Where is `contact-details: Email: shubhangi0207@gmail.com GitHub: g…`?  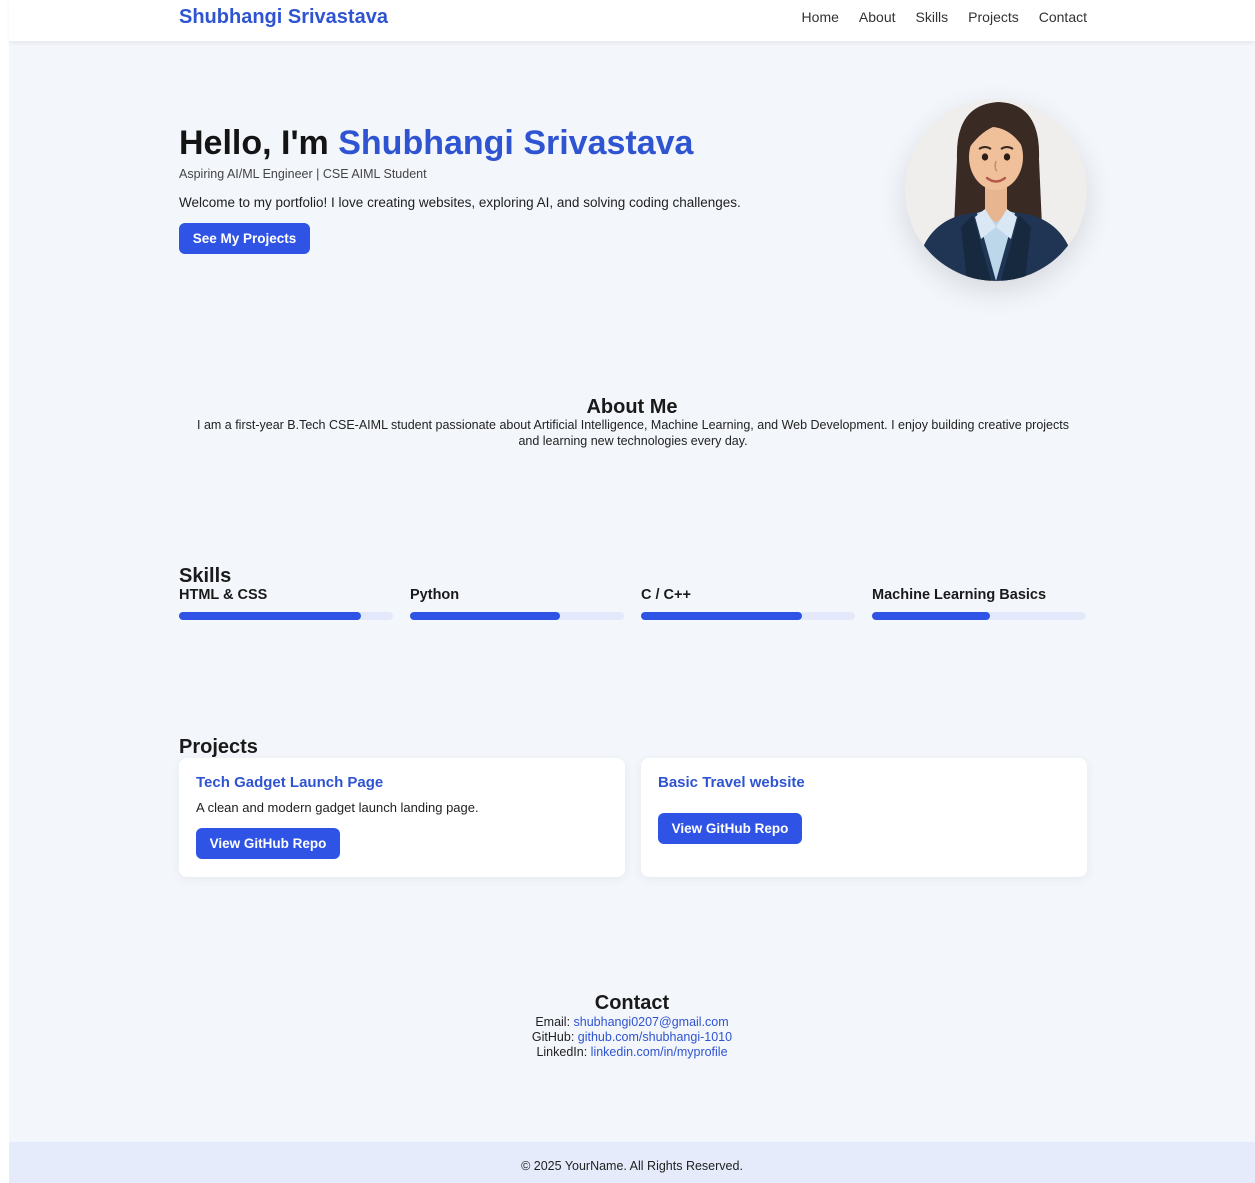
contact-details: Email: shubhangi0207@gmail.com GitHub: g… is located at coordinates (632, 1037).